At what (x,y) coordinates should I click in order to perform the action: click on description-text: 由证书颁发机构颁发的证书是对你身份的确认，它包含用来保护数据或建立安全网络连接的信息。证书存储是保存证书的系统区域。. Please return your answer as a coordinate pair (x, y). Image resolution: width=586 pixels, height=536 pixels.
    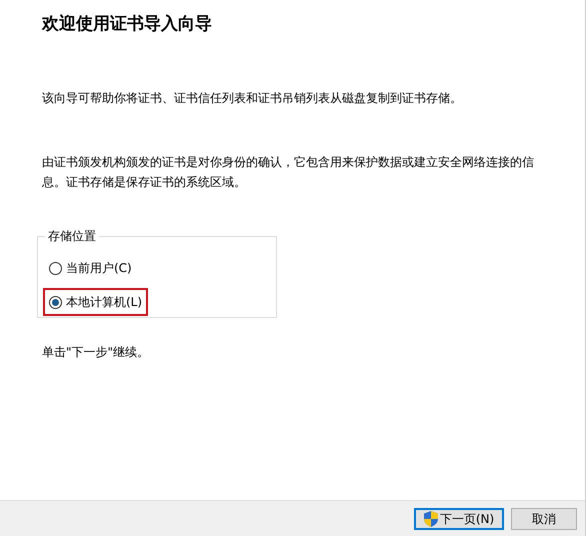
    Looking at the image, I should click on (288, 172).